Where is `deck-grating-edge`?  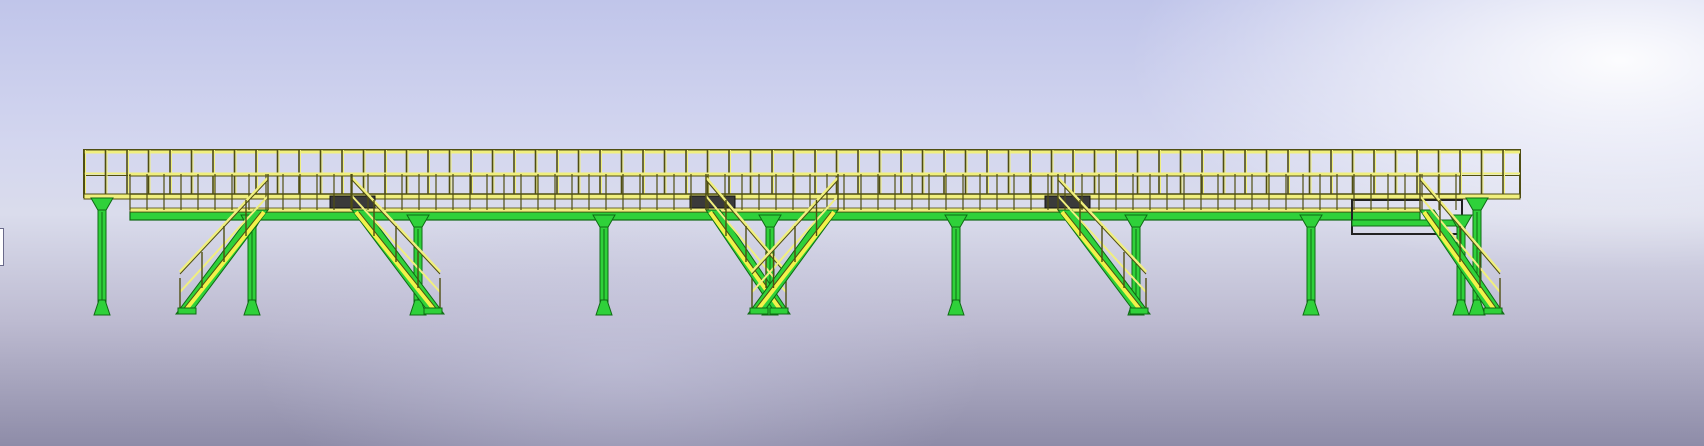
deck-grating-edge is located at coordinates (775, 210).